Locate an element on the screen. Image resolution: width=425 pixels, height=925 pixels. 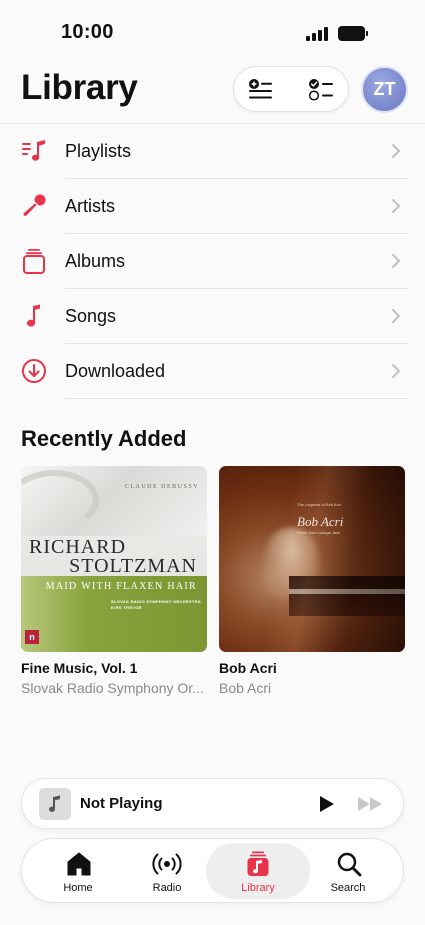
tab-bar: Home Radio Library Search is located at coordinates (212, 870).